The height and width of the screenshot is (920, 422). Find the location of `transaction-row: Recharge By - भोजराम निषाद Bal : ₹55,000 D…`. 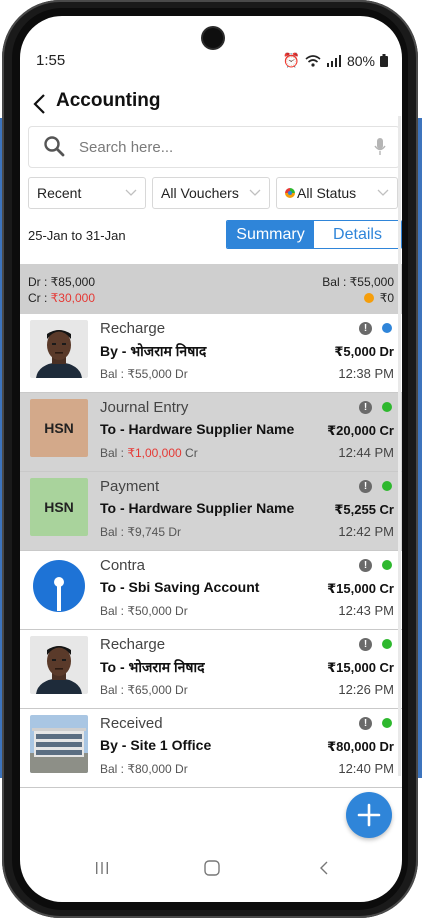

transaction-row: Recharge By - भोजराम निषाद Bal : ₹55,000 D… is located at coordinates (211, 353).